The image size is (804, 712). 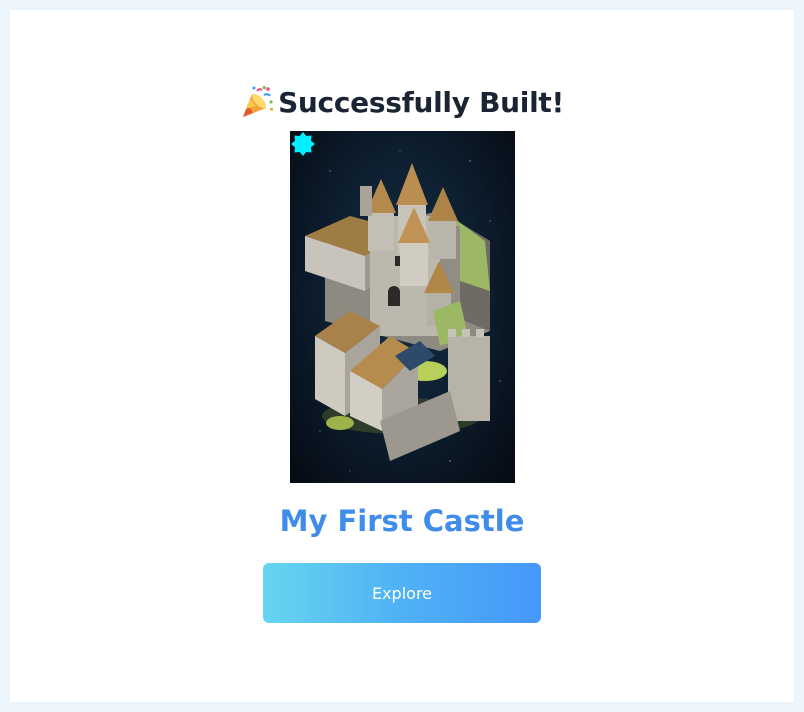 What do you see at coordinates (257, 102) in the screenshot?
I see `party-popper-icon` at bounding box center [257, 102].